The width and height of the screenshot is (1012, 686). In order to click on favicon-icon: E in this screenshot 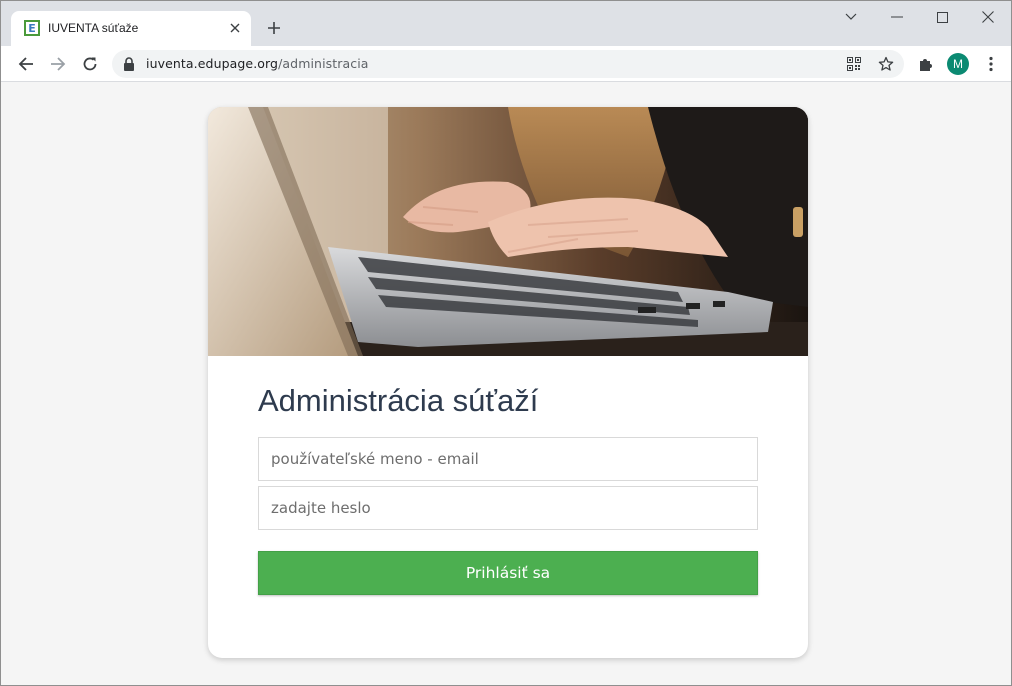, I will do `click(32, 28)`.